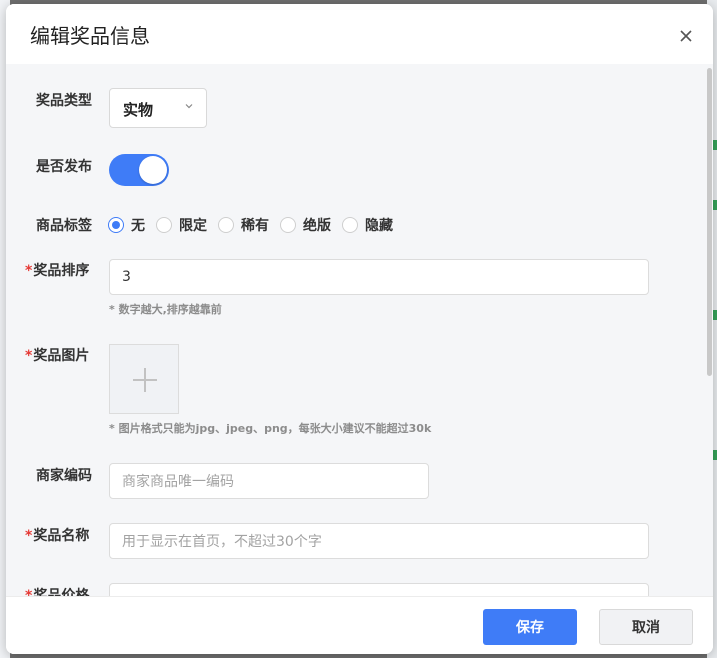 The width and height of the screenshot is (717, 658). I want to click on prize-price-label-text: 奖品价格, so click(61, 592).